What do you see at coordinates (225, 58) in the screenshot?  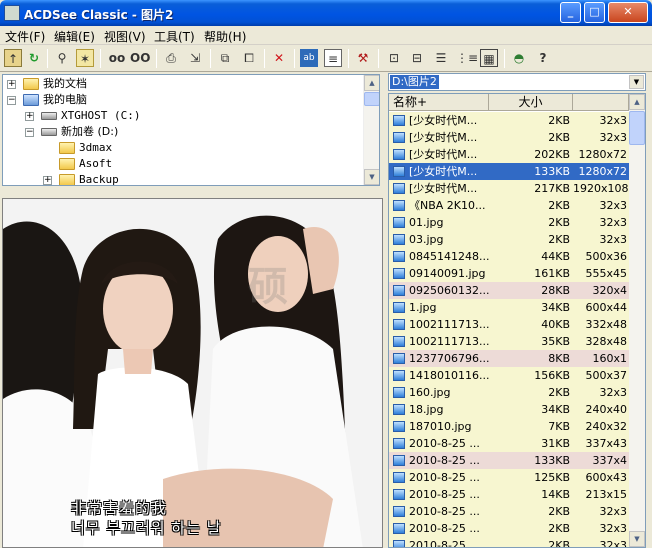 I see `copy-icon: ⧉` at bounding box center [225, 58].